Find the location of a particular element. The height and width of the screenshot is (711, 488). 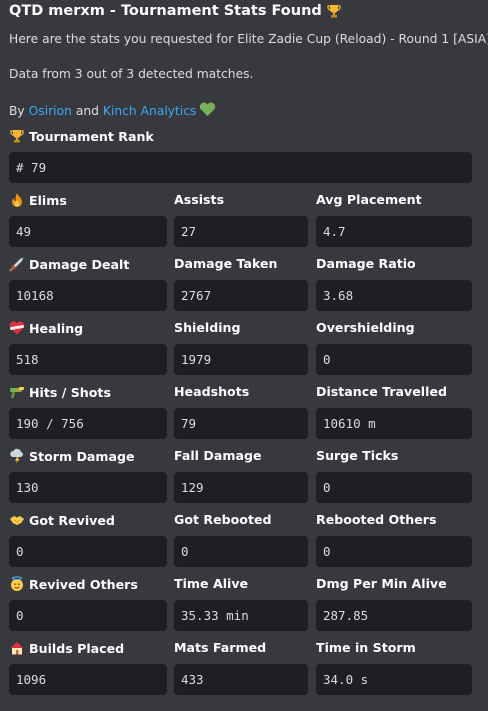

time-in-storm-name: Time in Storm is located at coordinates (366, 647).